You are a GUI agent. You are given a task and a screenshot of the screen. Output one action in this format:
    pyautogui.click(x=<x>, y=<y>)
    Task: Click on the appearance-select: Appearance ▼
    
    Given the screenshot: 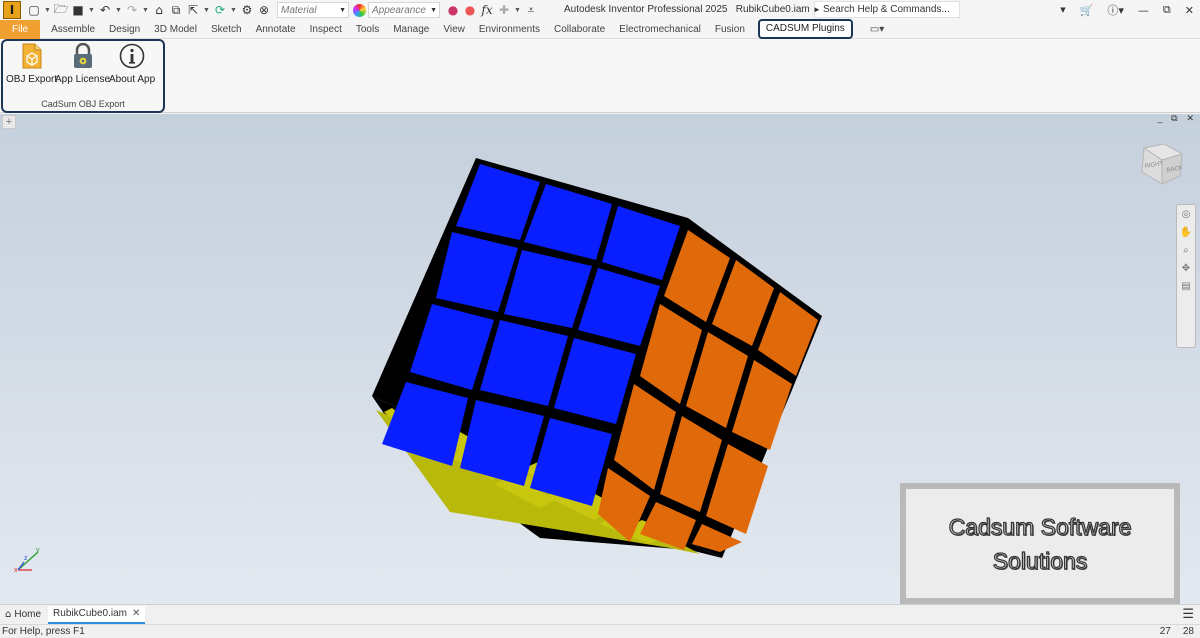 What is the action you would take?
    pyautogui.click(x=404, y=10)
    